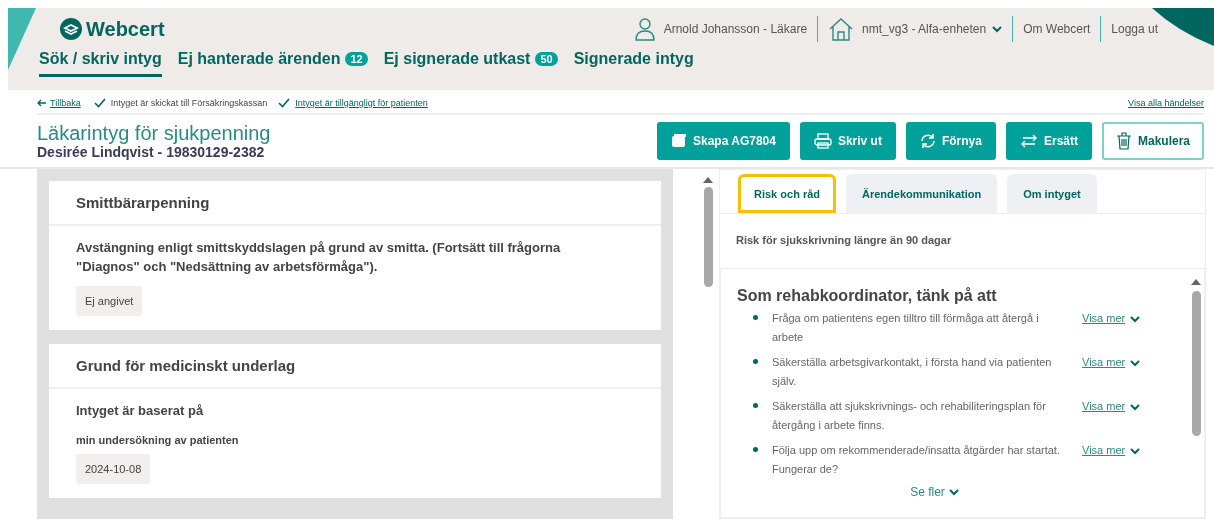 This screenshot has width=1214, height=522. Describe the element at coordinates (100, 63) in the screenshot. I see `nav-tab: Sök / skriv intyg` at that location.